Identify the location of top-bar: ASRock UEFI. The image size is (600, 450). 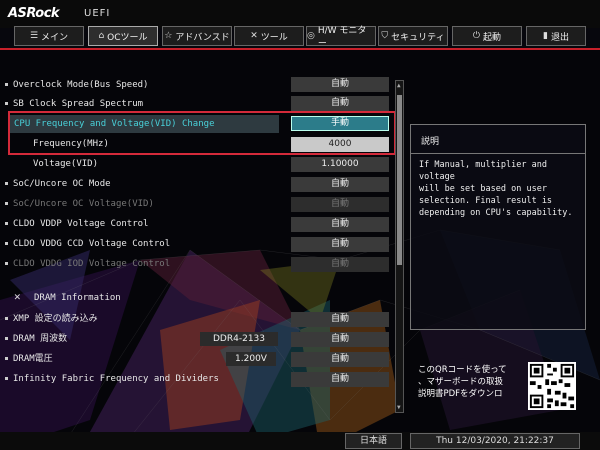
(300, 14).